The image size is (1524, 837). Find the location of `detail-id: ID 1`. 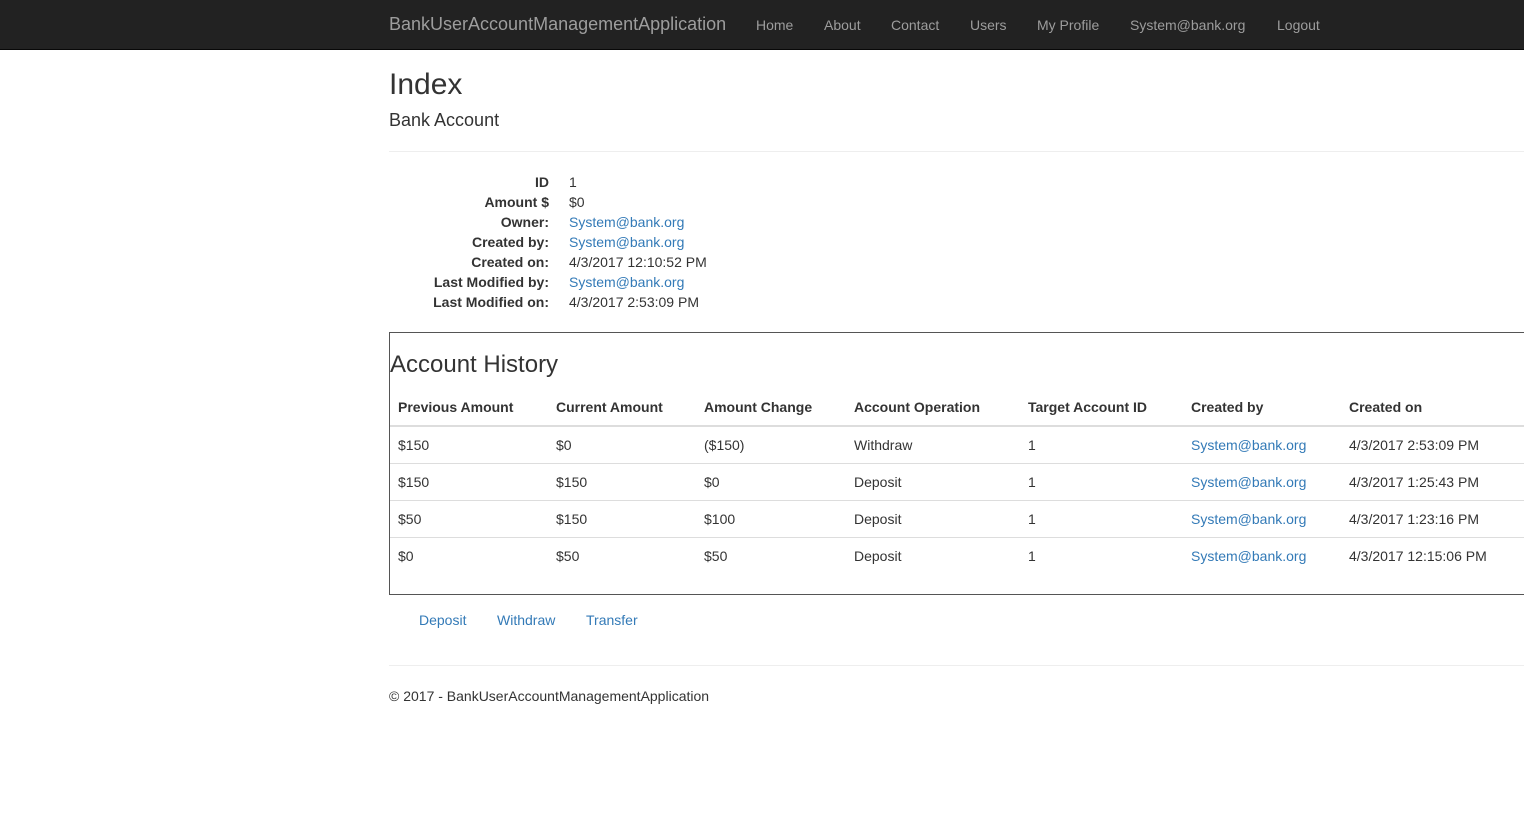

detail-id: ID 1 is located at coordinates (739, 182).